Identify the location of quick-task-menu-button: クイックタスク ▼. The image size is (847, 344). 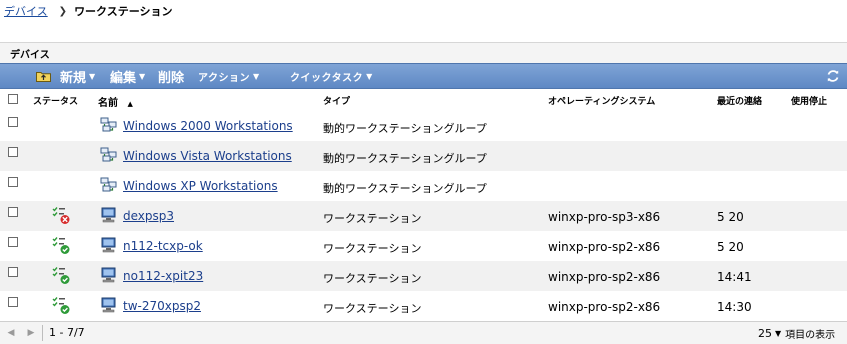
(331, 76).